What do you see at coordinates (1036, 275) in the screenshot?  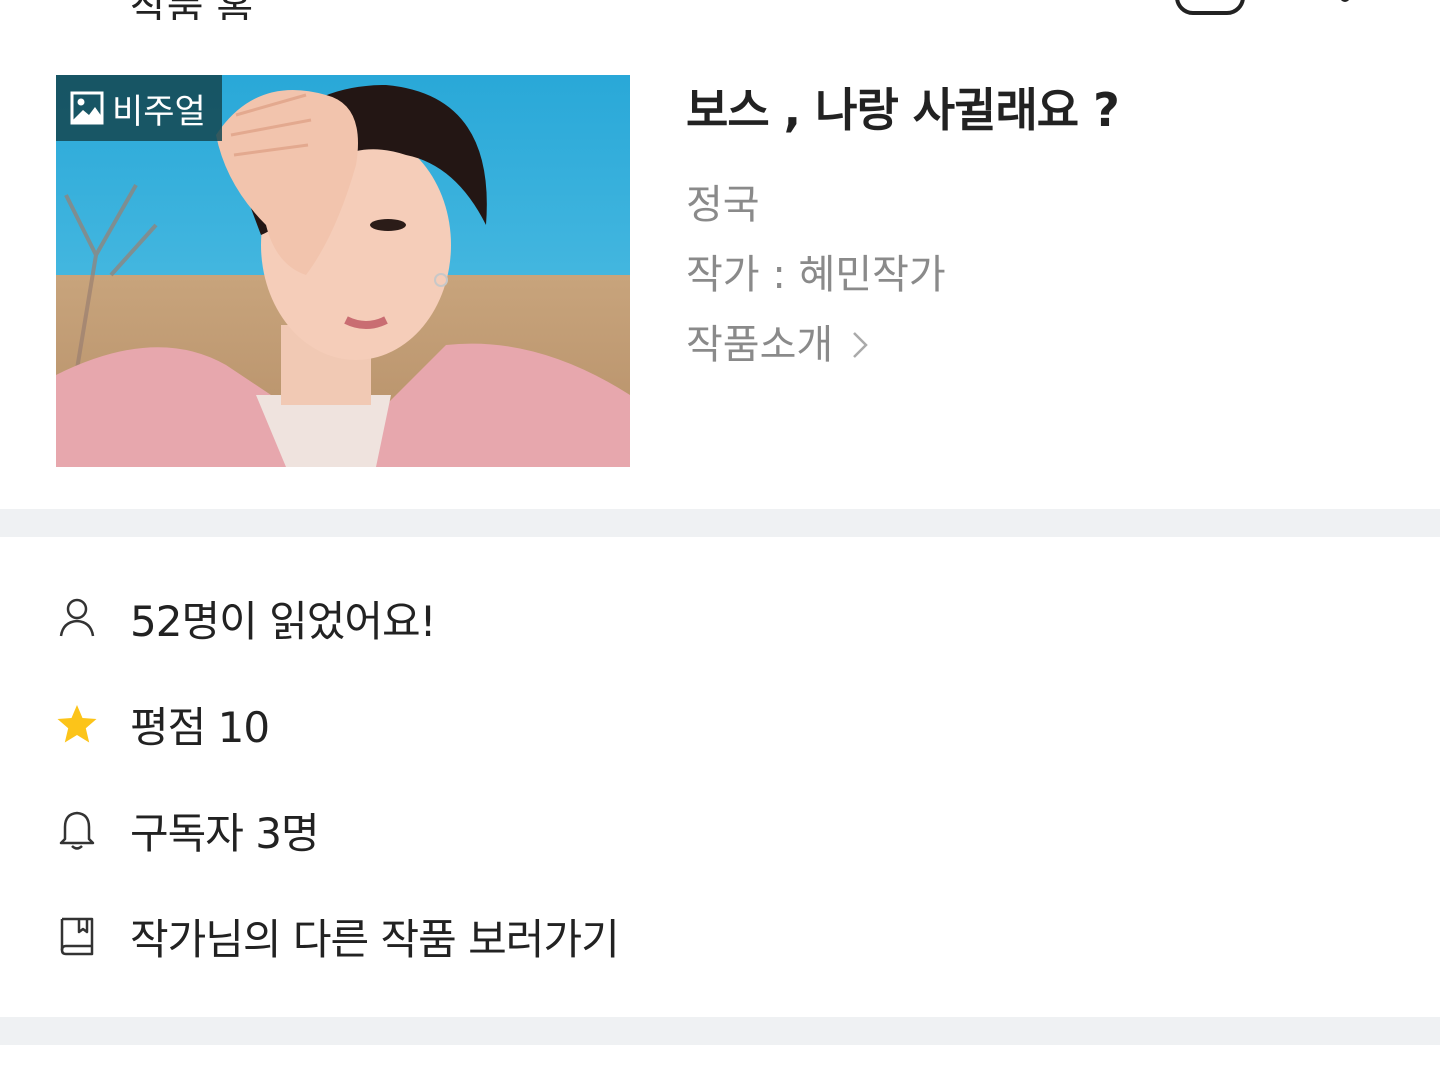 I see `work-author: 작가 : 혜민작가` at bounding box center [1036, 275].